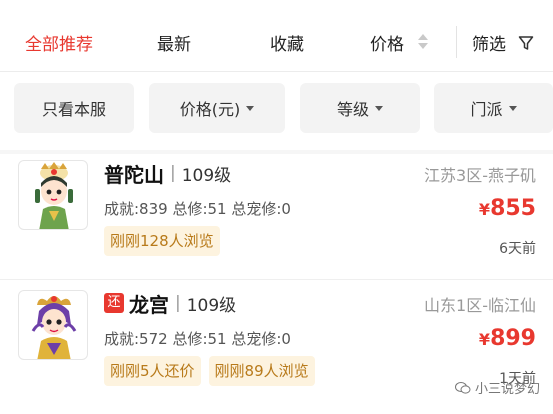  I want to click on chip-price-label: 价格(元), so click(210, 109).